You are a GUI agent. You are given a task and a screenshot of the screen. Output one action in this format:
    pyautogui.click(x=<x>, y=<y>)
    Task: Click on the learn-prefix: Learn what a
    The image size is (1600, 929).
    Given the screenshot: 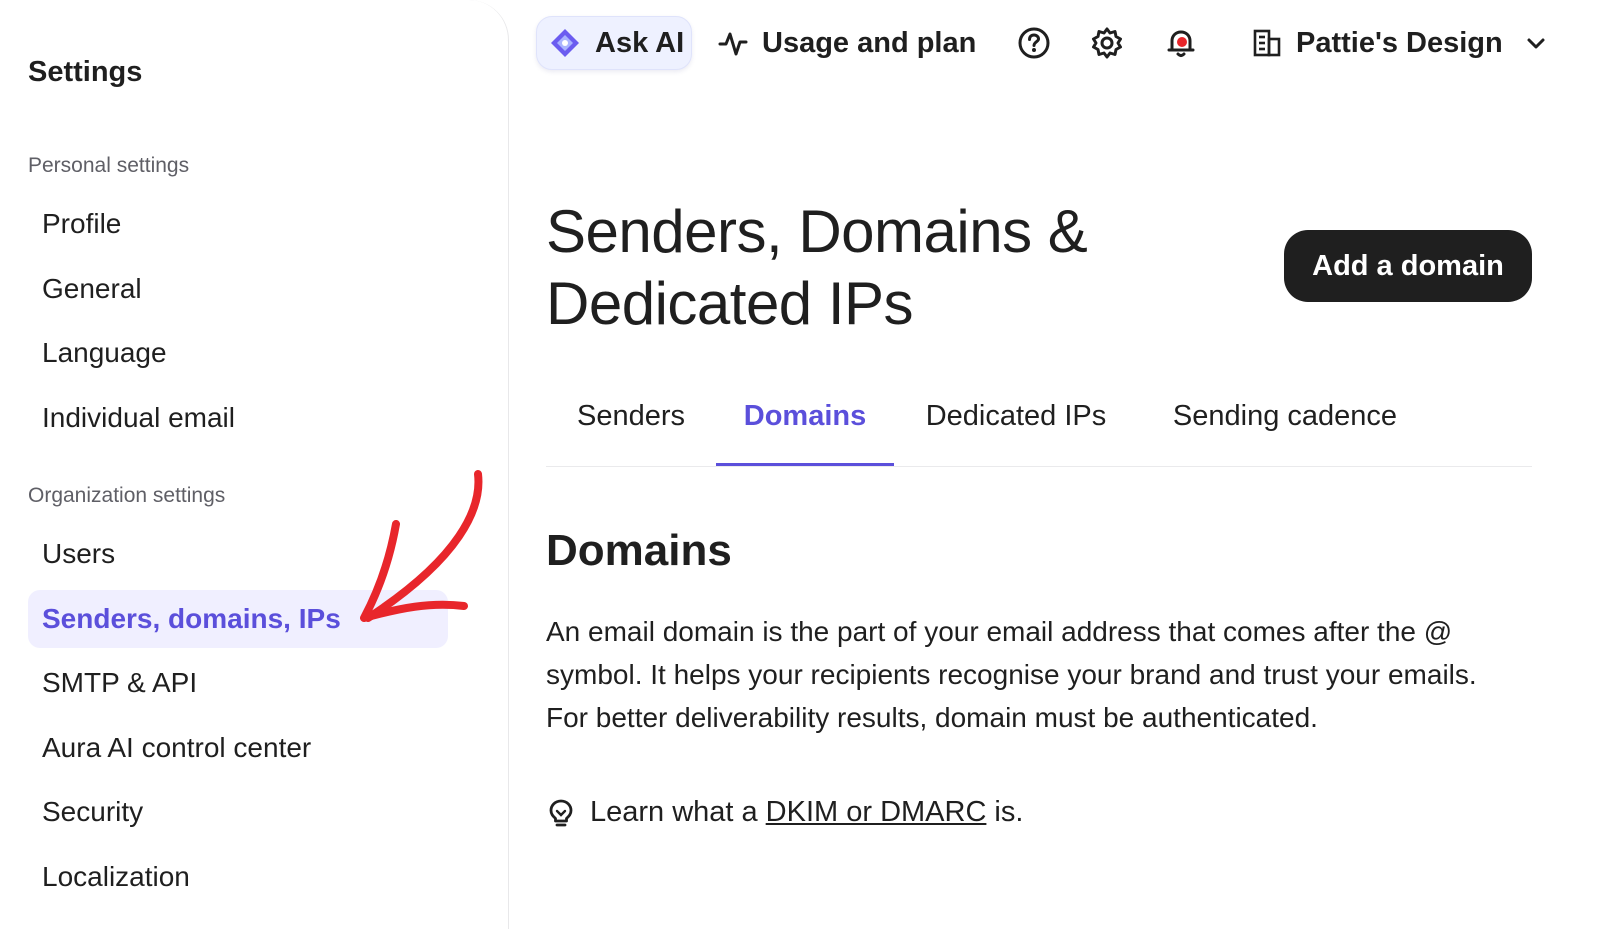 What is the action you would take?
    pyautogui.click(x=674, y=812)
    